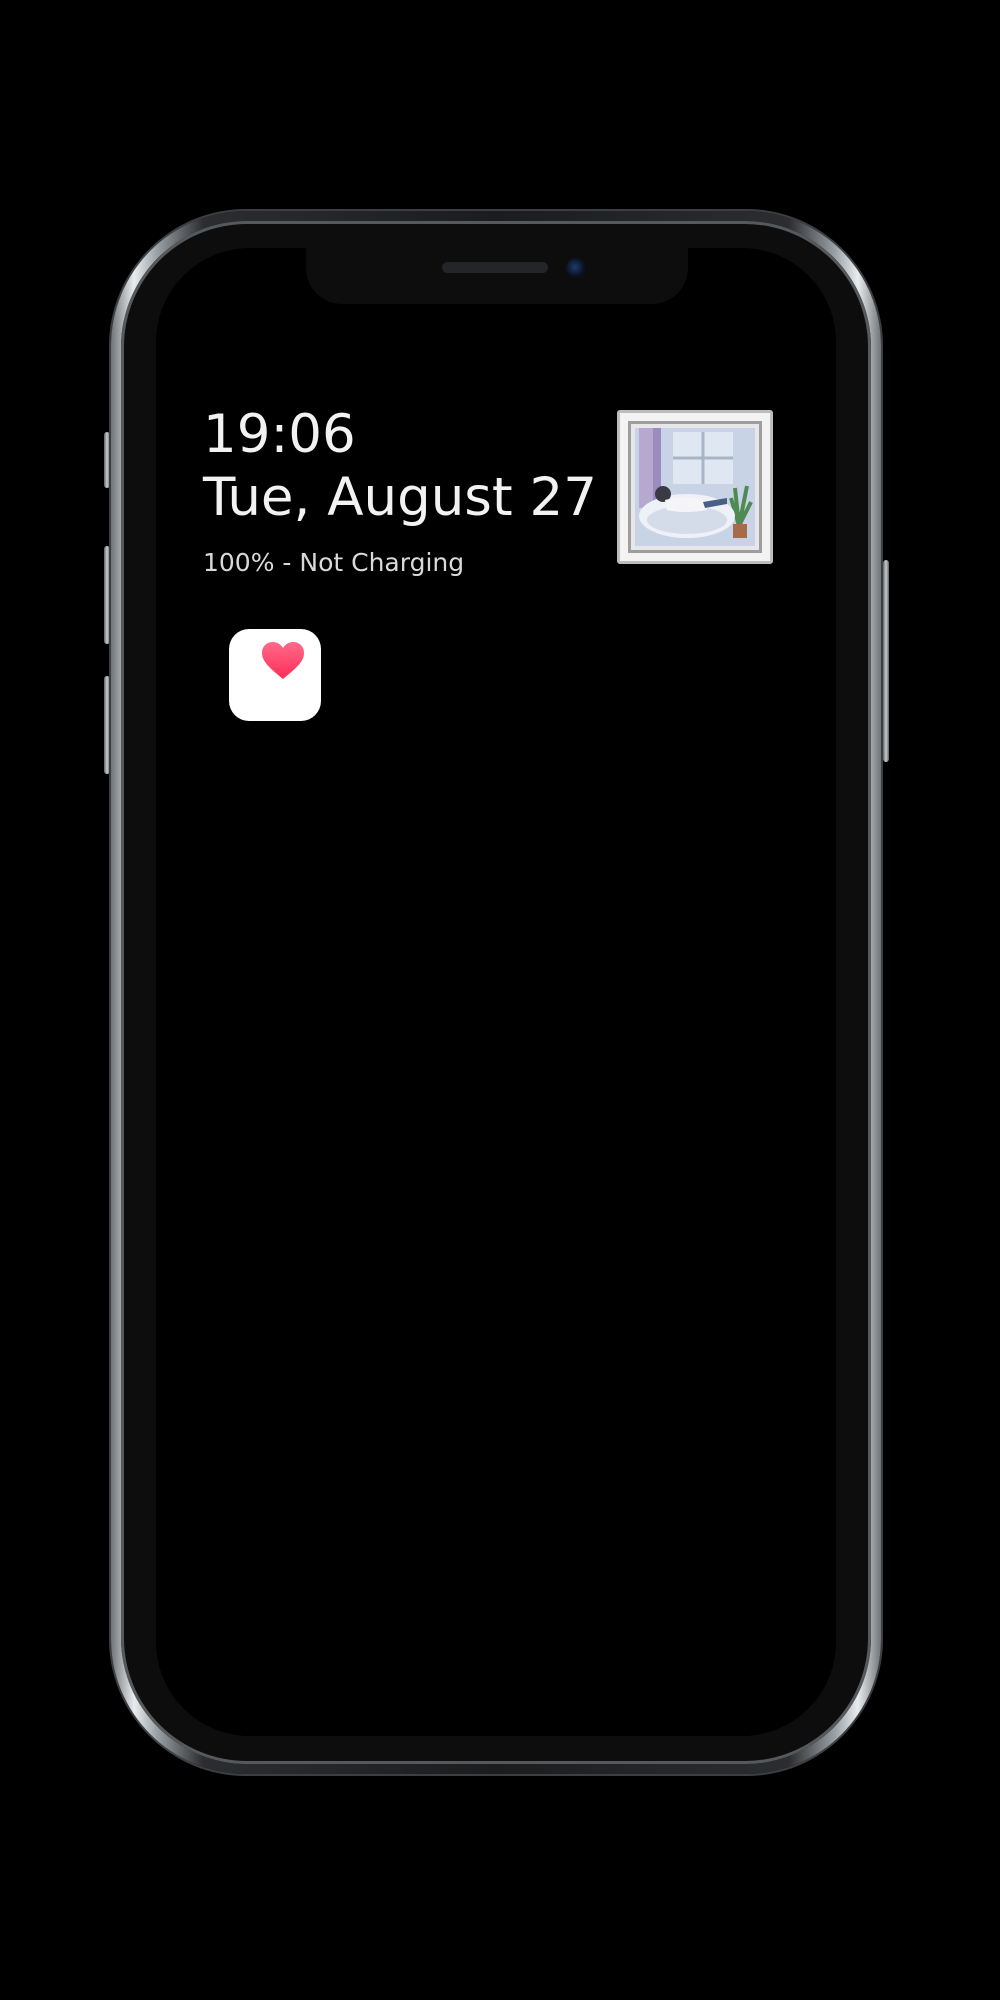  What do you see at coordinates (497, 276) in the screenshot?
I see `notch` at bounding box center [497, 276].